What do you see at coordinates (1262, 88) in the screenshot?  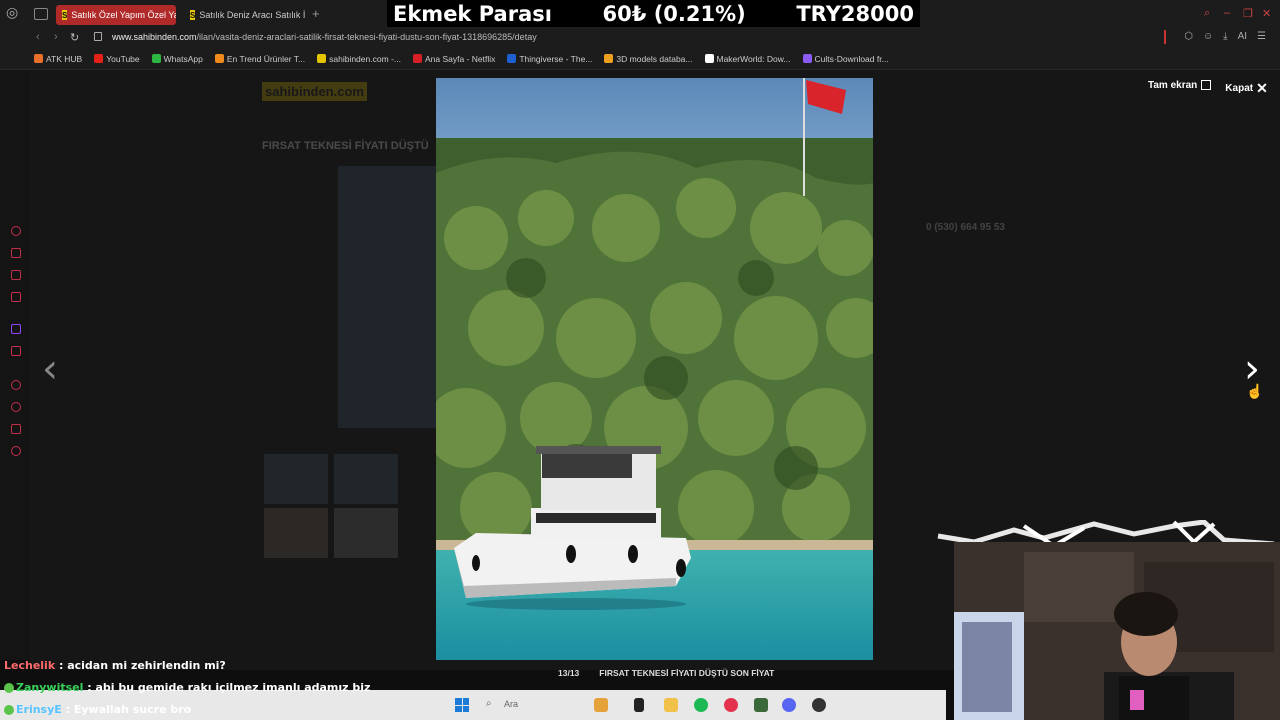 I see `close-icon: ✕` at bounding box center [1262, 88].